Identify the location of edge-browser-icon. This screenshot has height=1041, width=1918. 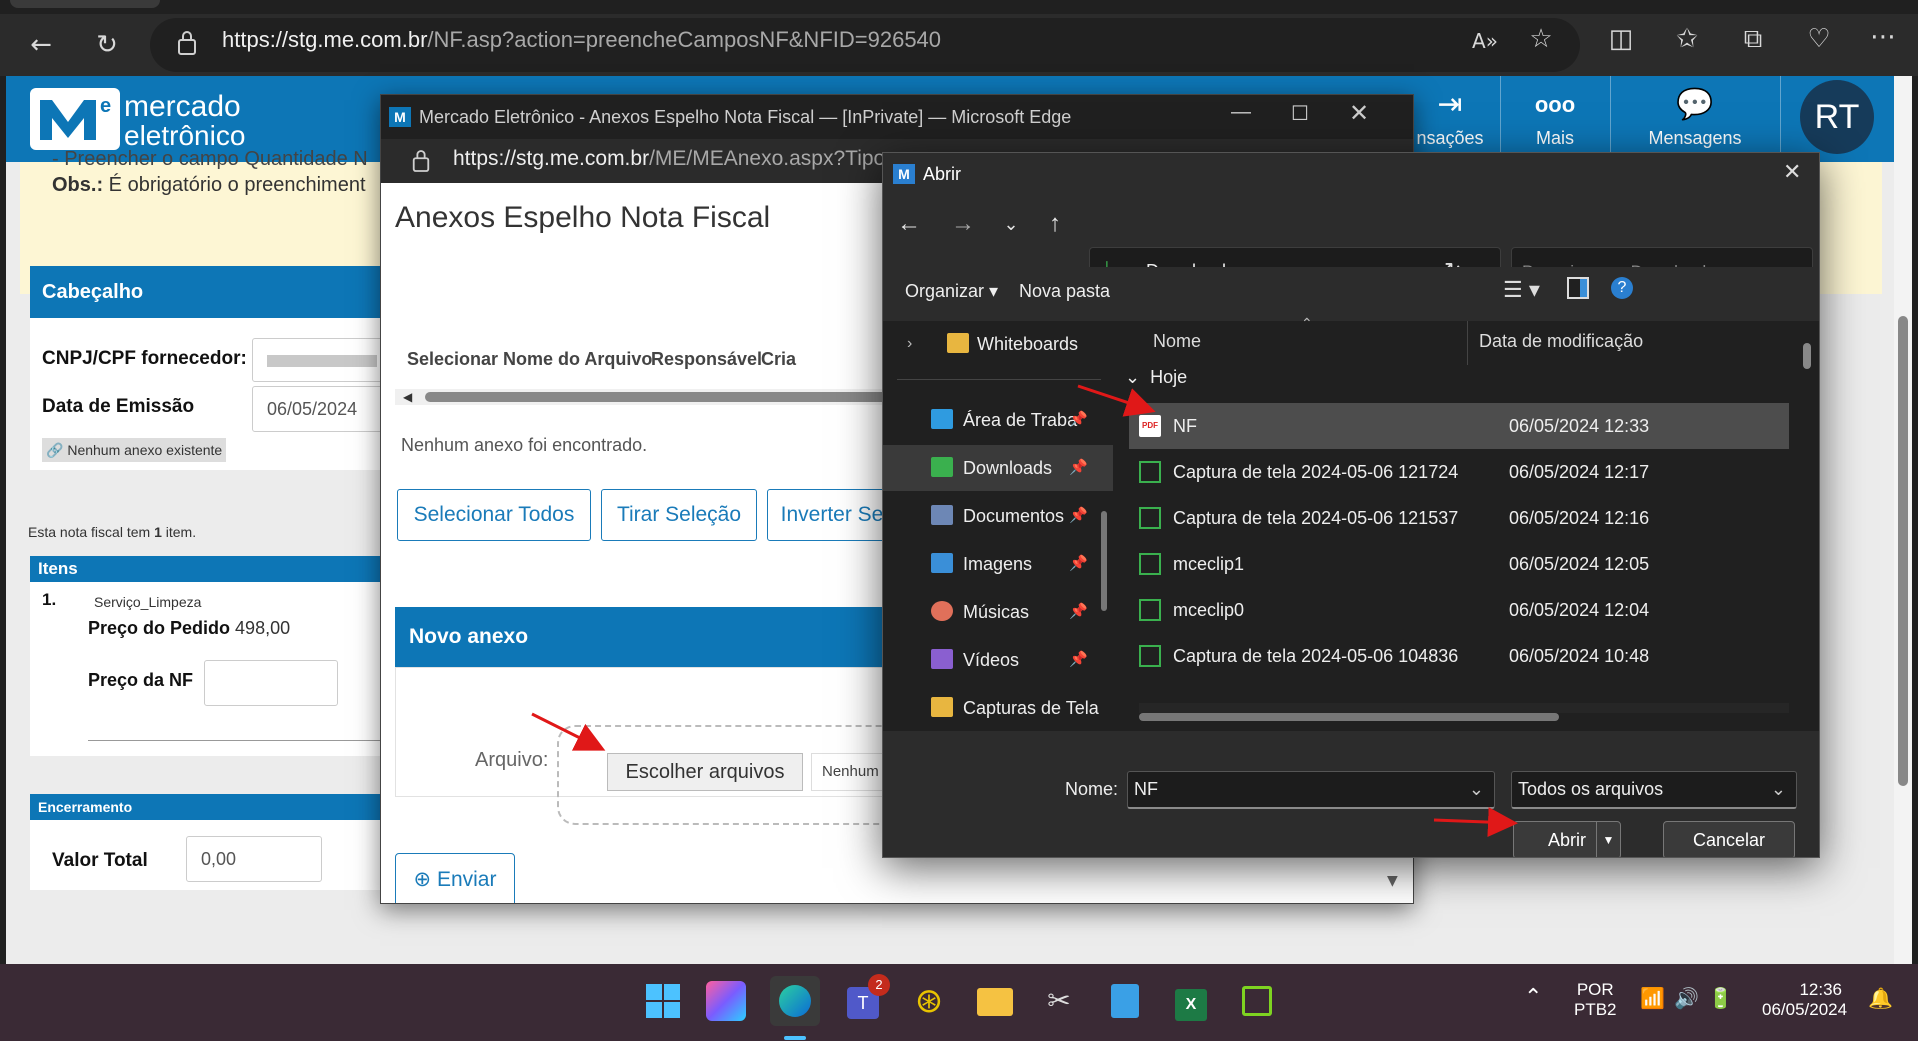
(795, 1001).